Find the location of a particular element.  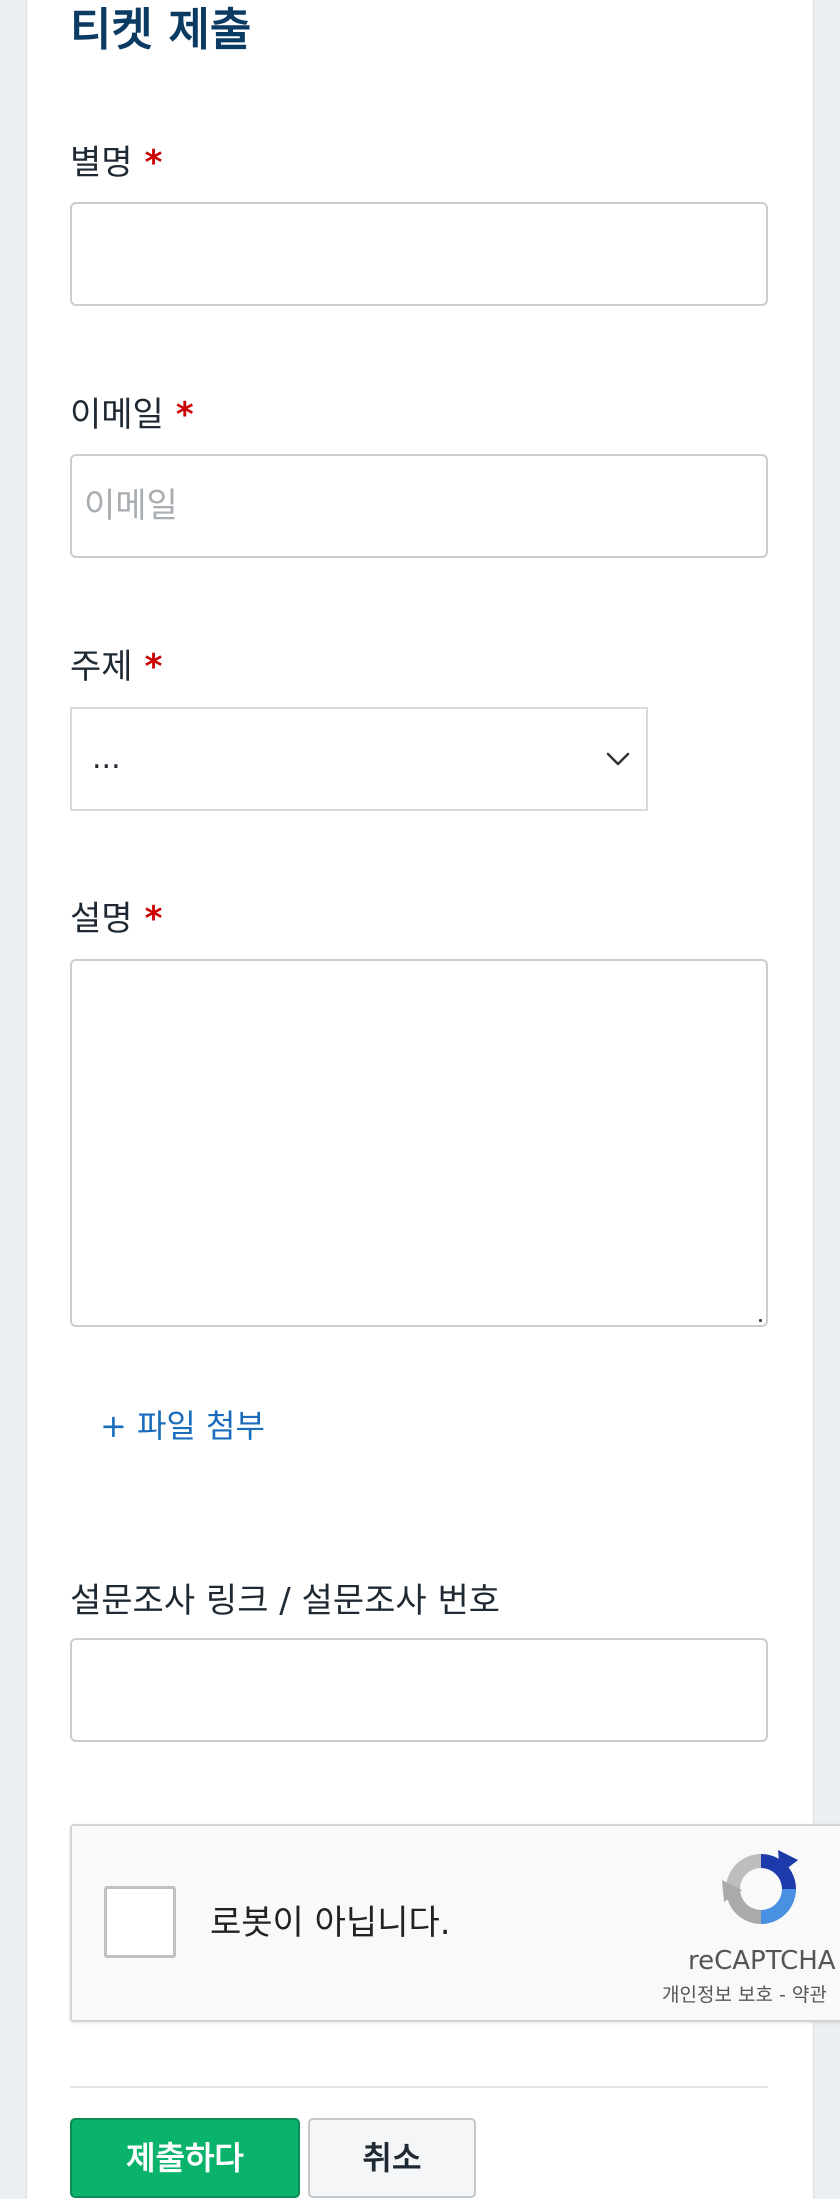

recaptcha-widget: 로봇이 아닙니다. reCAPTCHA 개인정보 보호 - 약관 is located at coordinates (455, 1923).